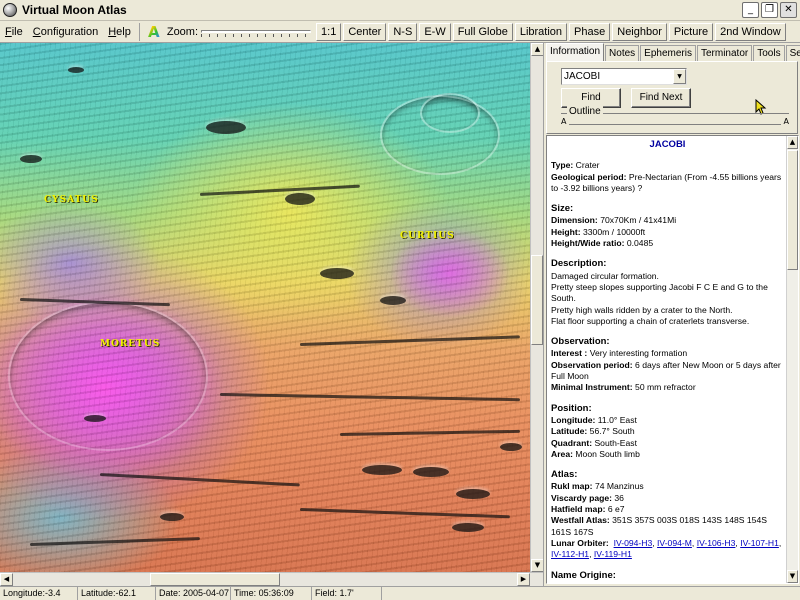 The image size is (800, 600). What do you see at coordinates (792, 142) in the screenshot?
I see `scroll-up-arrow-icon: ▲` at bounding box center [792, 142].